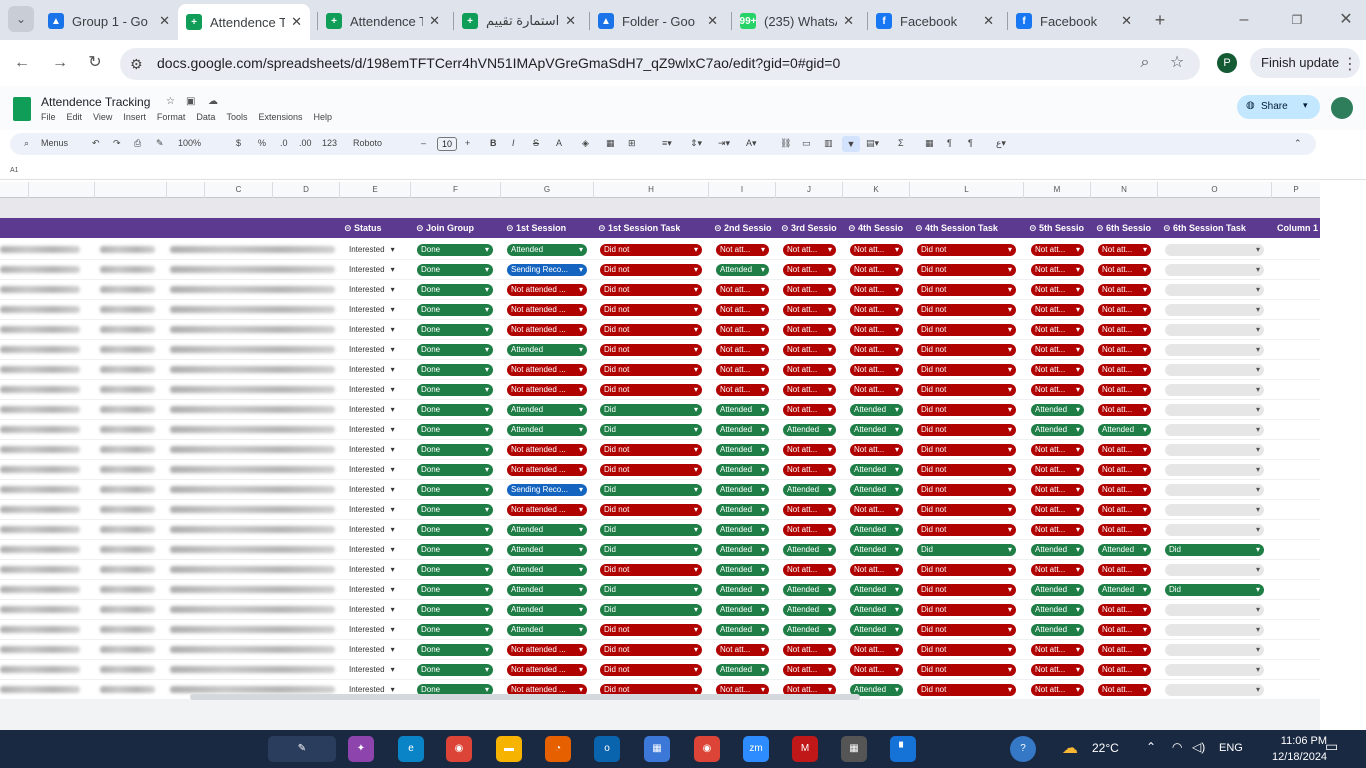 The width and height of the screenshot is (1366, 768). Describe the element at coordinates (536, 143) in the screenshot. I see `strikethrough-button: S` at that location.